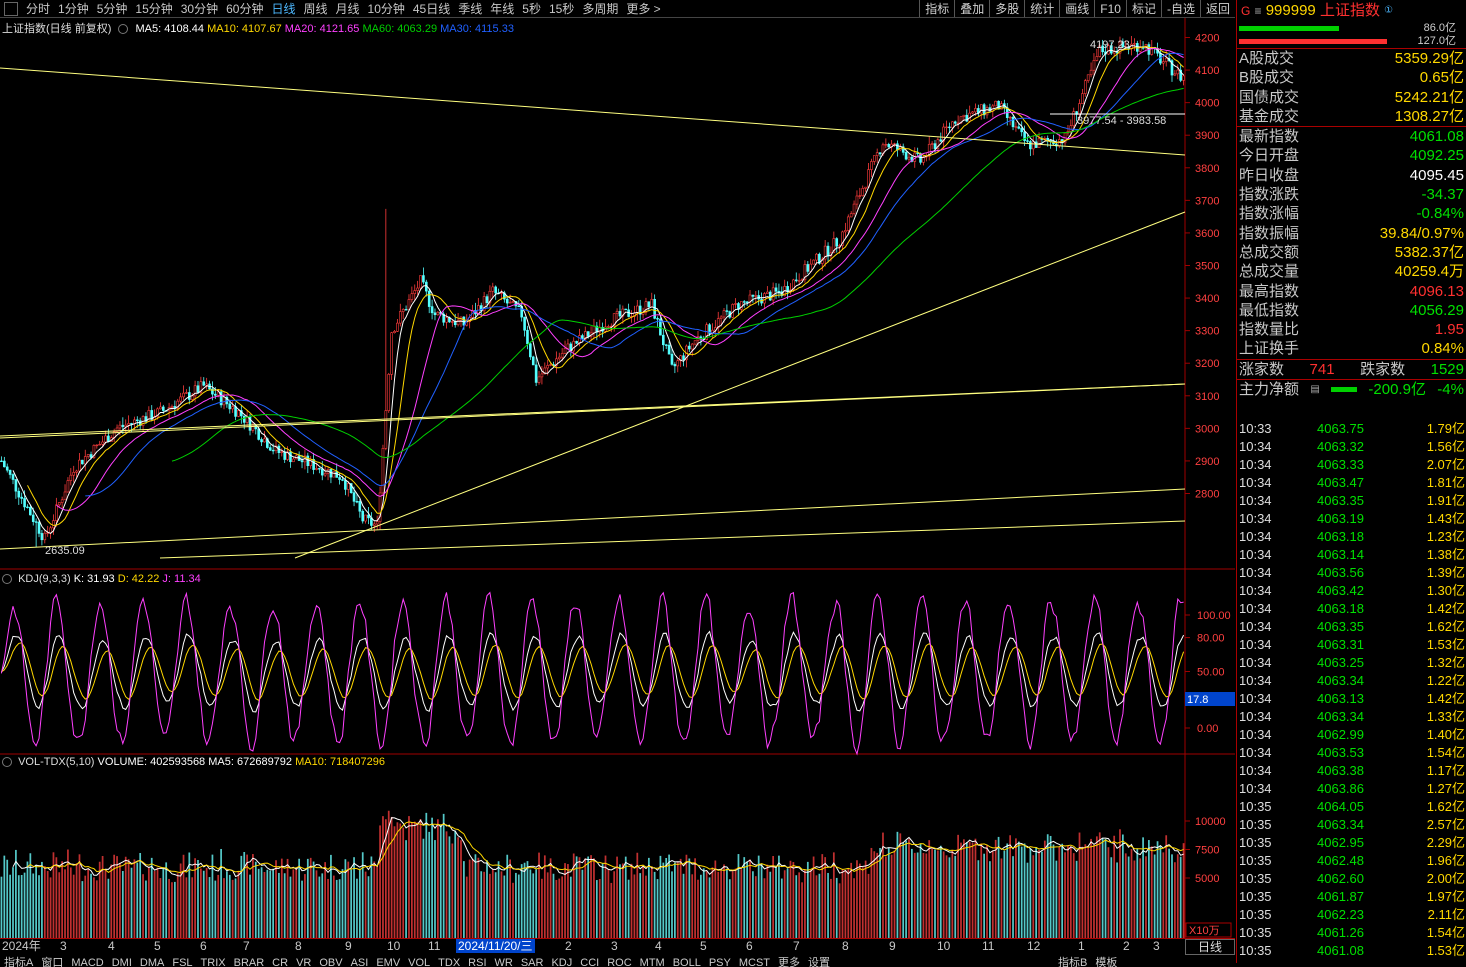 Image resolution: width=1466 pixels, height=967 pixels. I want to click on kdj-dropdown-icon, so click(7, 579).